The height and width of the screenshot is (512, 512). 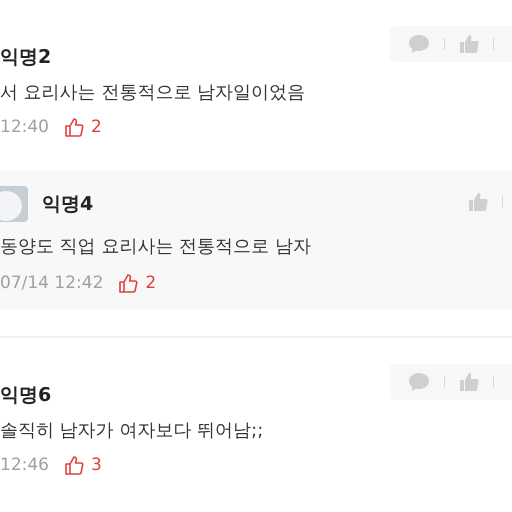 I want to click on author-name: 익명4, so click(x=68, y=204).